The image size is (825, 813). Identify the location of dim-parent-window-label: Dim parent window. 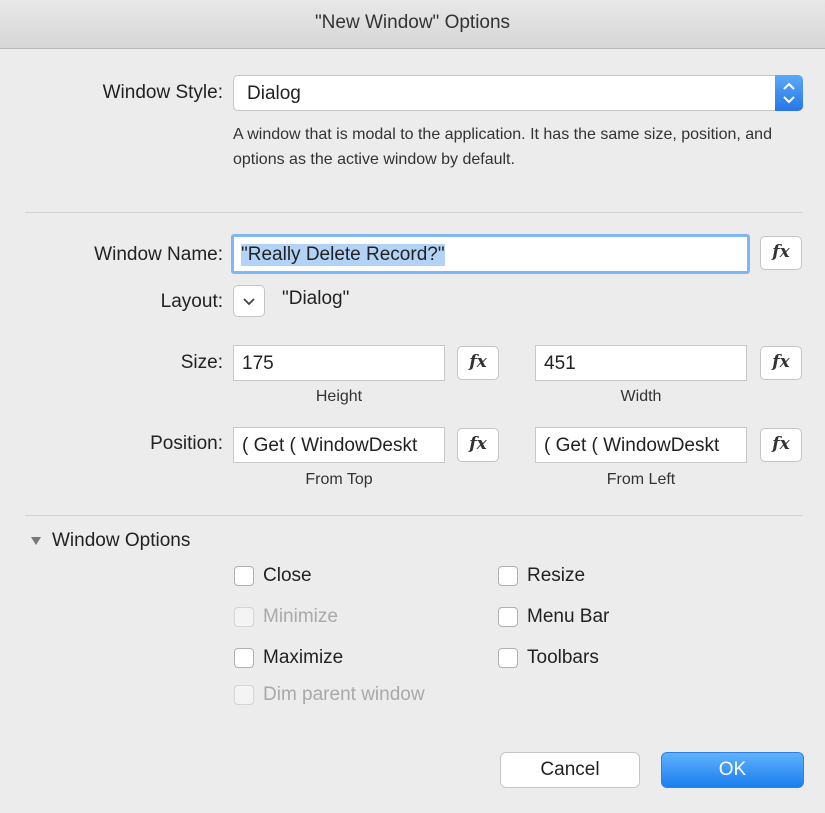
(344, 694).